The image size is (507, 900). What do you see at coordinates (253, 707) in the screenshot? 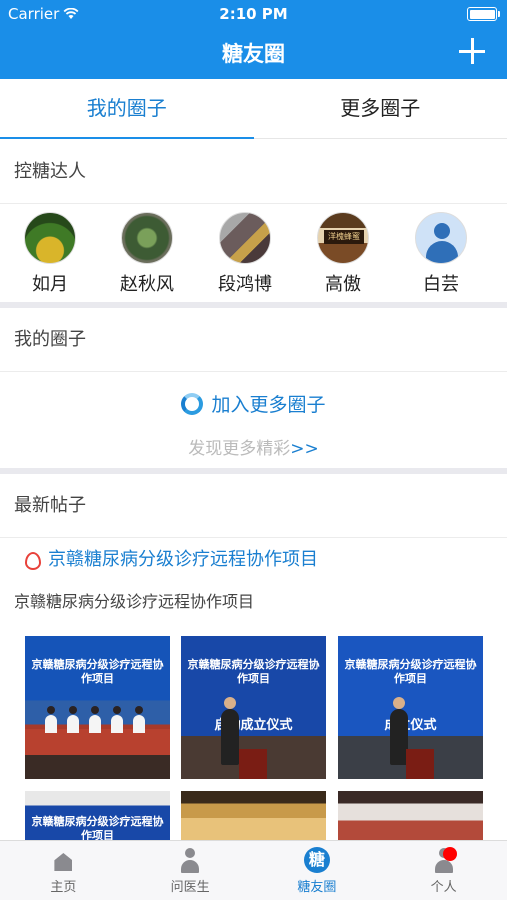
I see `post-photo: 京赣糖尿病分级诊疗远程协作项目 启动成立仪式` at bounding box center [253, 707].